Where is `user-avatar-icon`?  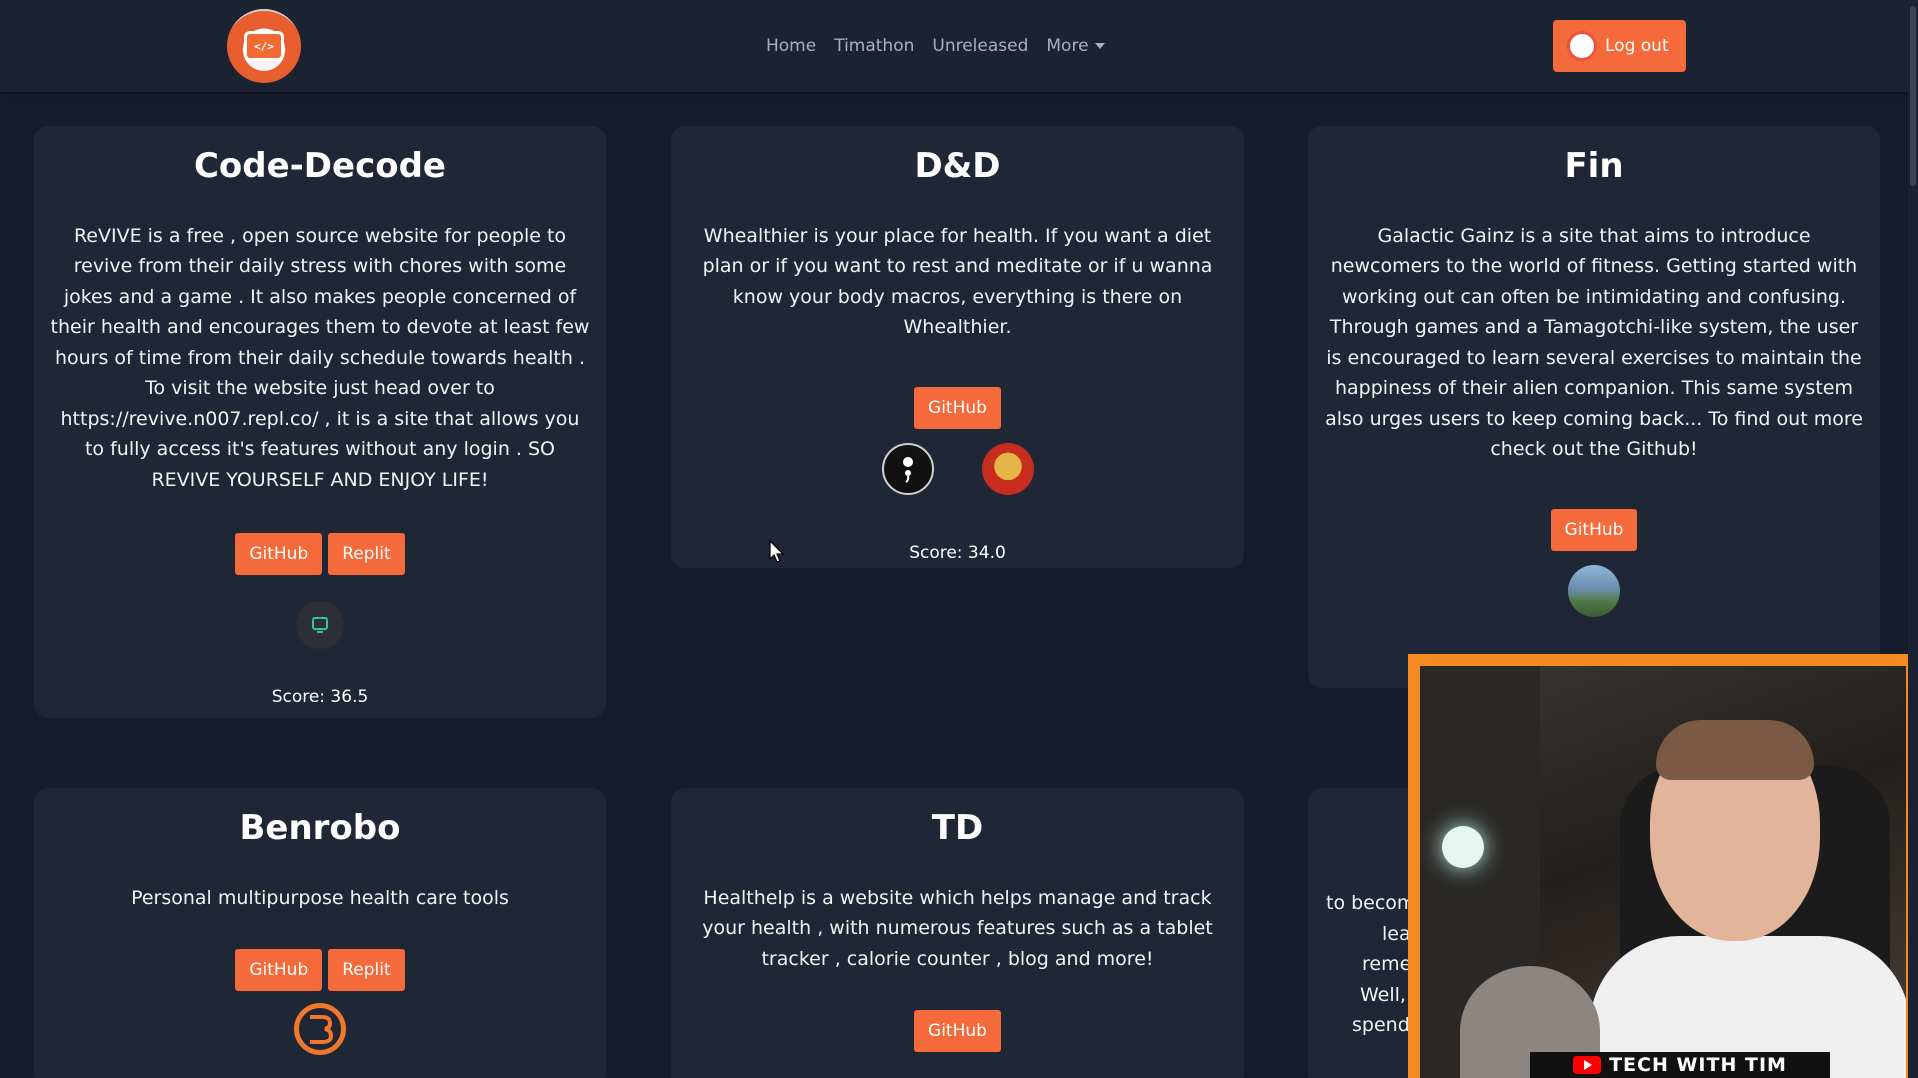
user-avatar-icon is located at coordinates (1582, 46).